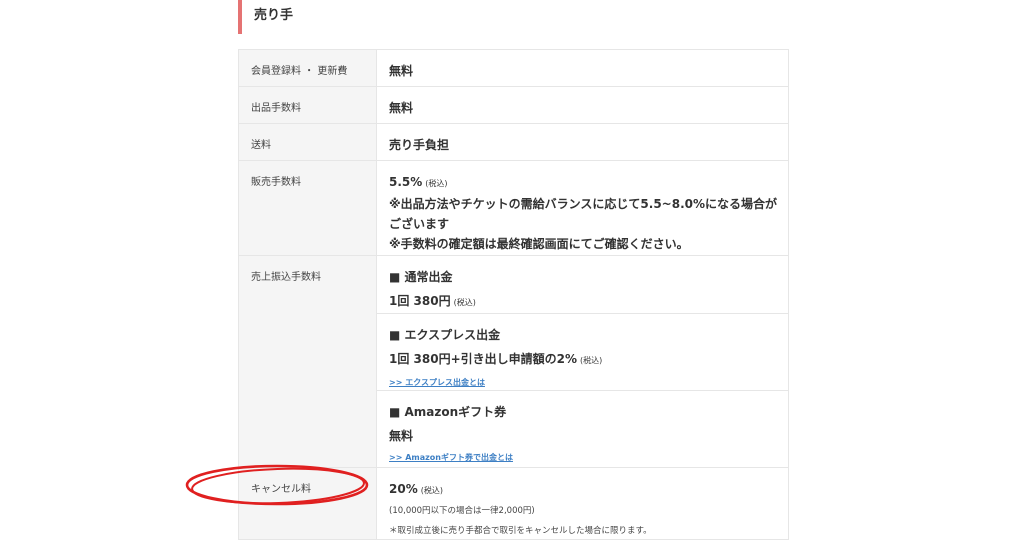 The height and width of the screenshot is (540, 1024). I want to click on express-withdrawal-link: >> エクスプレス出金とは, so click(583, 383).